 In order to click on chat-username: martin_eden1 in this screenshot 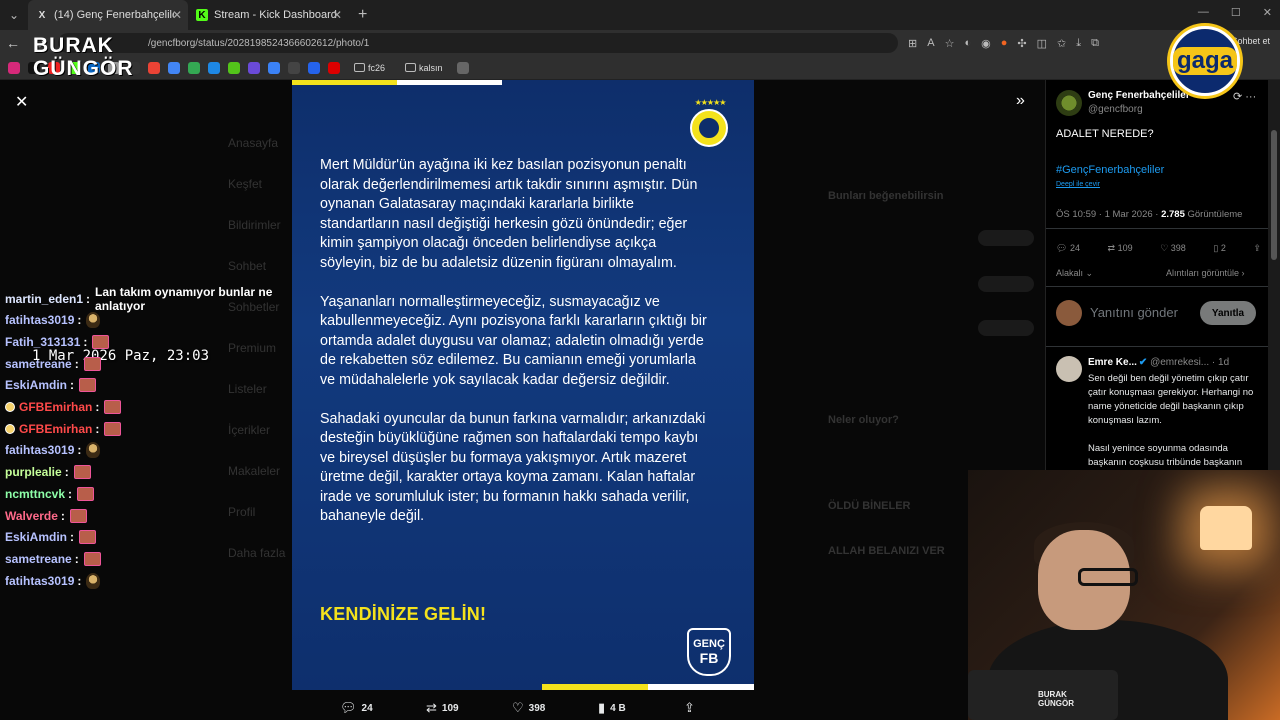, I will do `click(44, 299)`.